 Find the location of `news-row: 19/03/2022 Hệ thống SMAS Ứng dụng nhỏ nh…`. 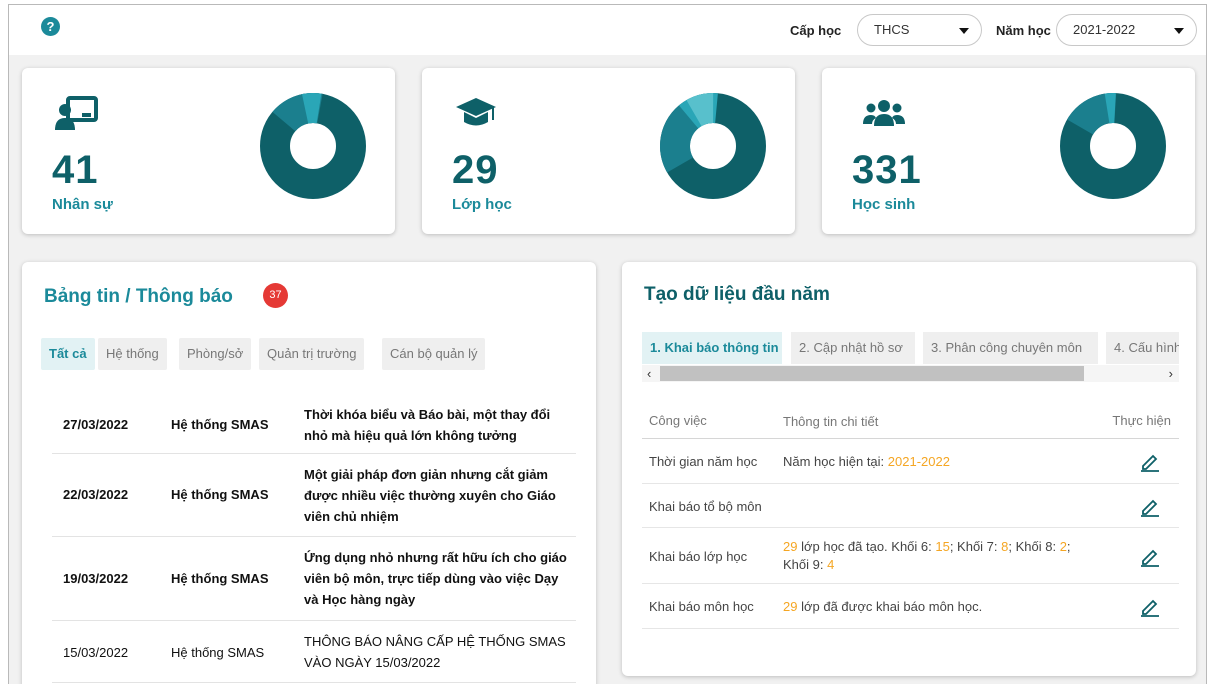

news-row: 19/03/2022 Hệ thống SMAS Ứng dụng nhỏ nh… is located at coordinates (314, 579).